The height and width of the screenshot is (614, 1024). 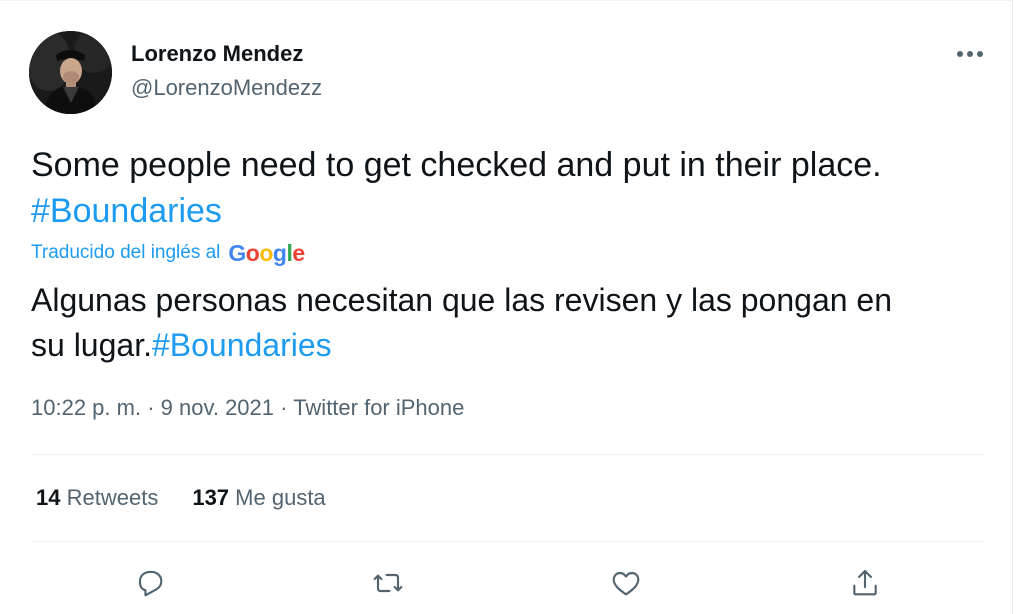 I want to click on author-name: Lorenzo Mendez, so click(x=217, y=54).